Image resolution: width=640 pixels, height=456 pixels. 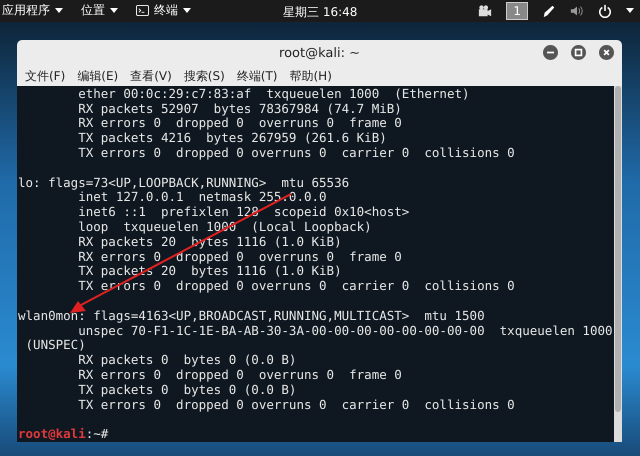 I want to click on terminal-line: wlan0mon: flags=4163<UP,BROADCAST,RUNNING,MULTICAST> mtu 1500, so click(x=252, y=316).